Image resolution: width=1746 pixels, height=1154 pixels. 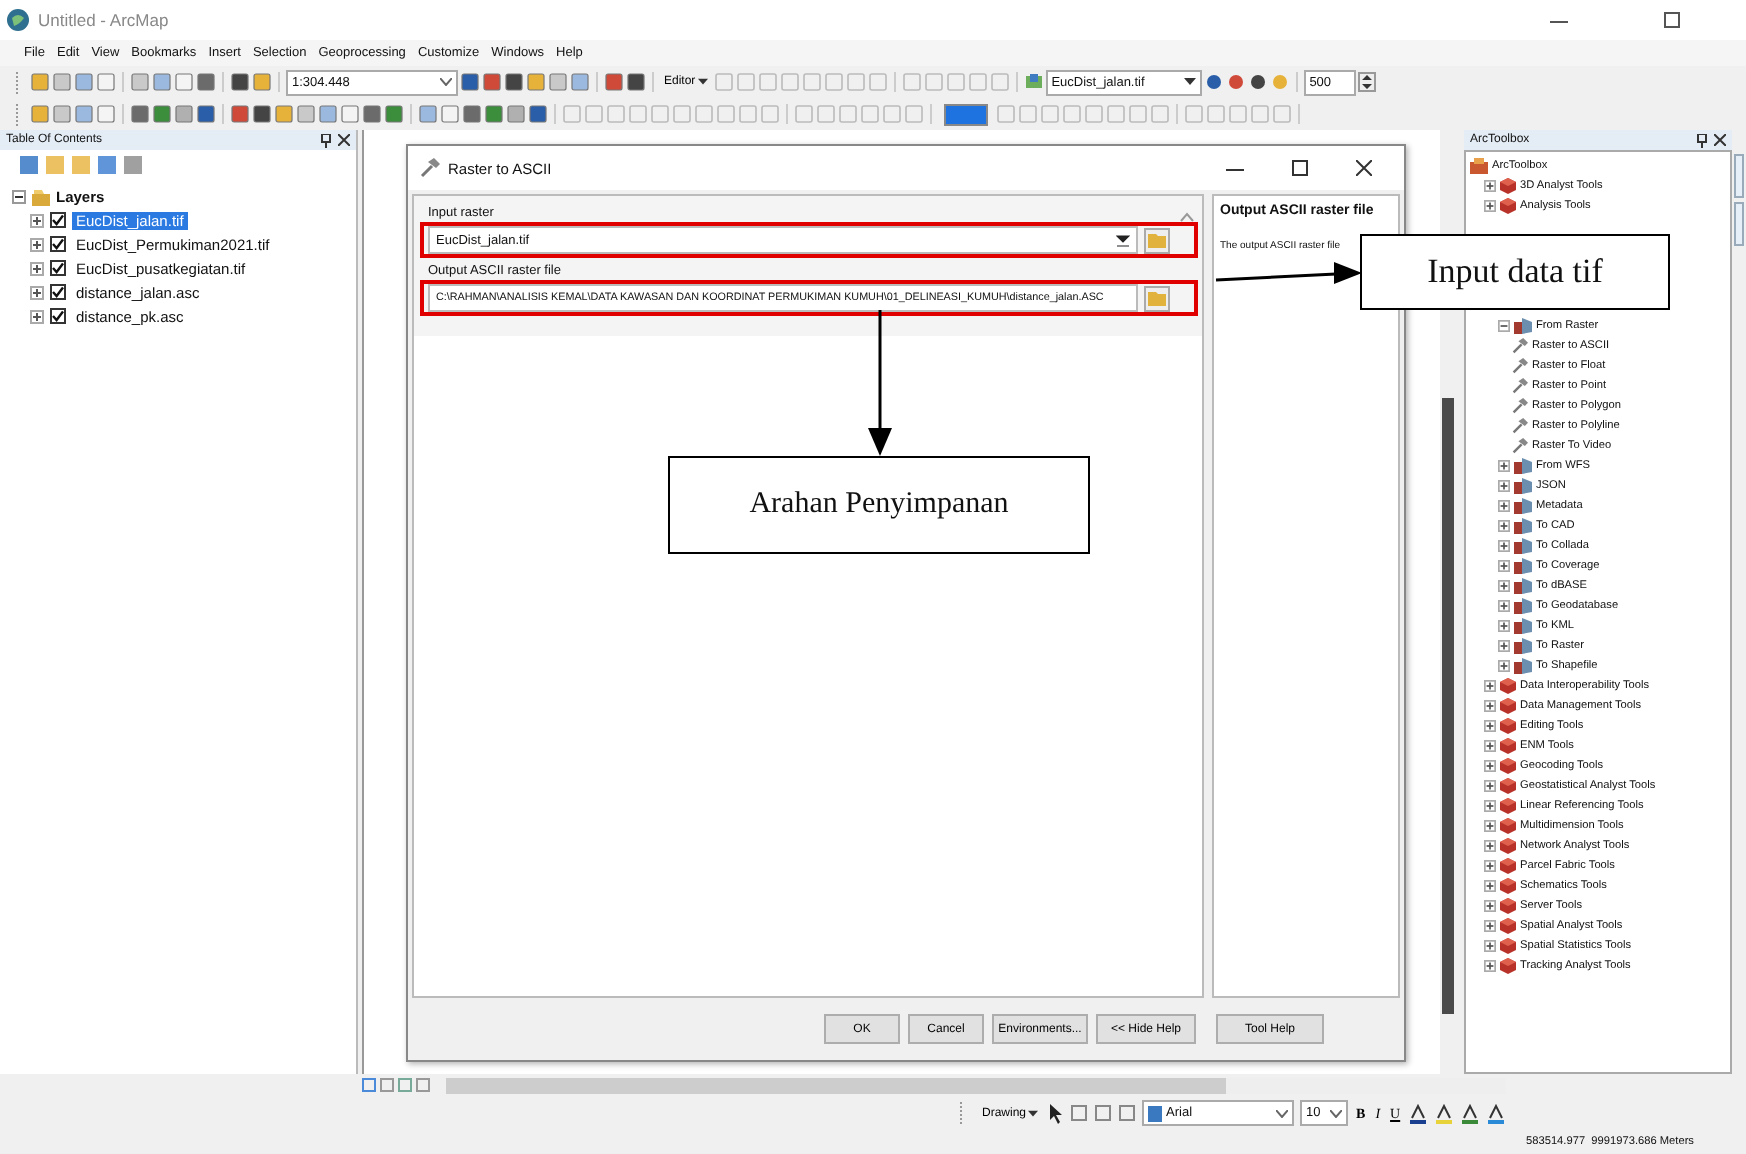 What do you see at coordinates (1366, 82) in the screenshot?
I see `spin-icon` at bounding box center [1366, 82].